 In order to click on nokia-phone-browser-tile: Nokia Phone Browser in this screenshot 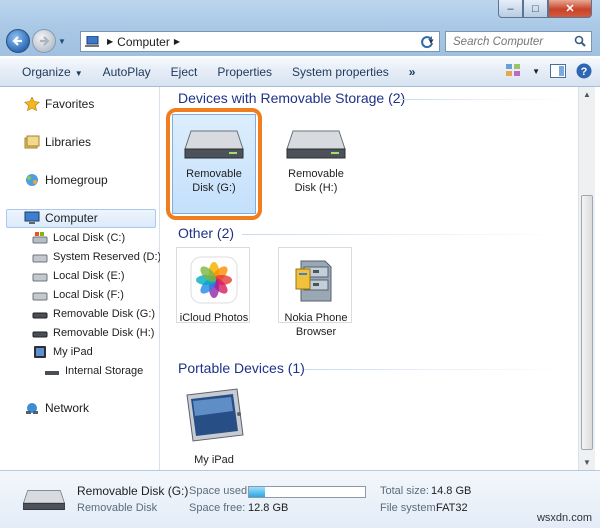, I will do `click(316, 296)`.